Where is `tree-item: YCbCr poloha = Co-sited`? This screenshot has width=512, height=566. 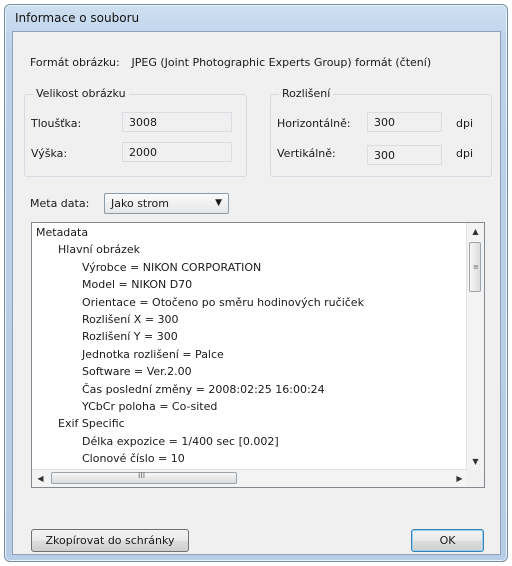 tree-item: YCbCr poloha = Co-sited is located at coordinates (251, 406).